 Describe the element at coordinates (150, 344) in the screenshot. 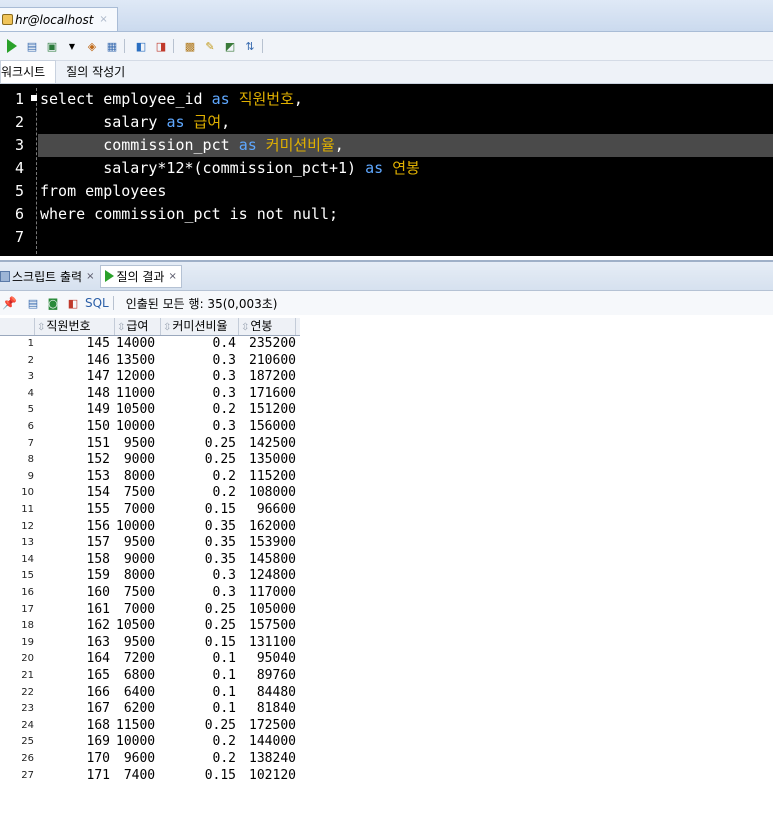

I see `table-row: 1 145 14000 0.4 235200` at that location.